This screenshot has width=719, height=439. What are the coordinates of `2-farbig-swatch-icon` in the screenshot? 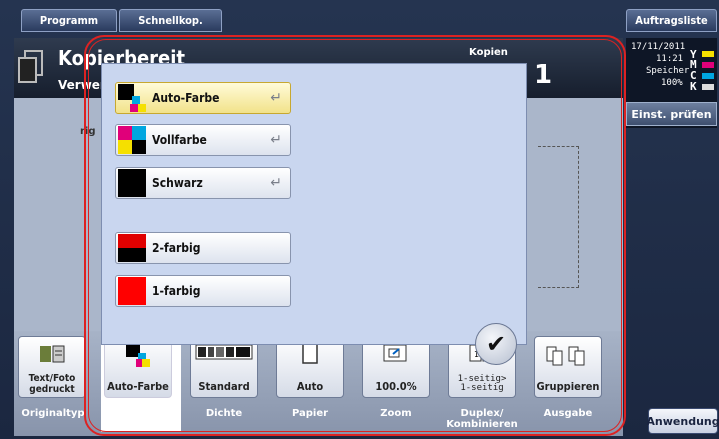 It's located at (132, 248).